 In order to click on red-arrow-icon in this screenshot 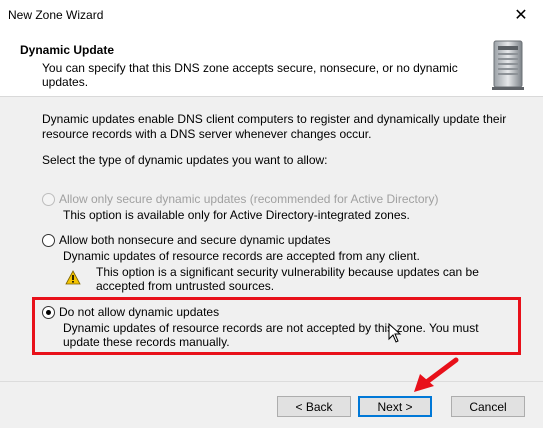, I will do `click(436, 374)`.